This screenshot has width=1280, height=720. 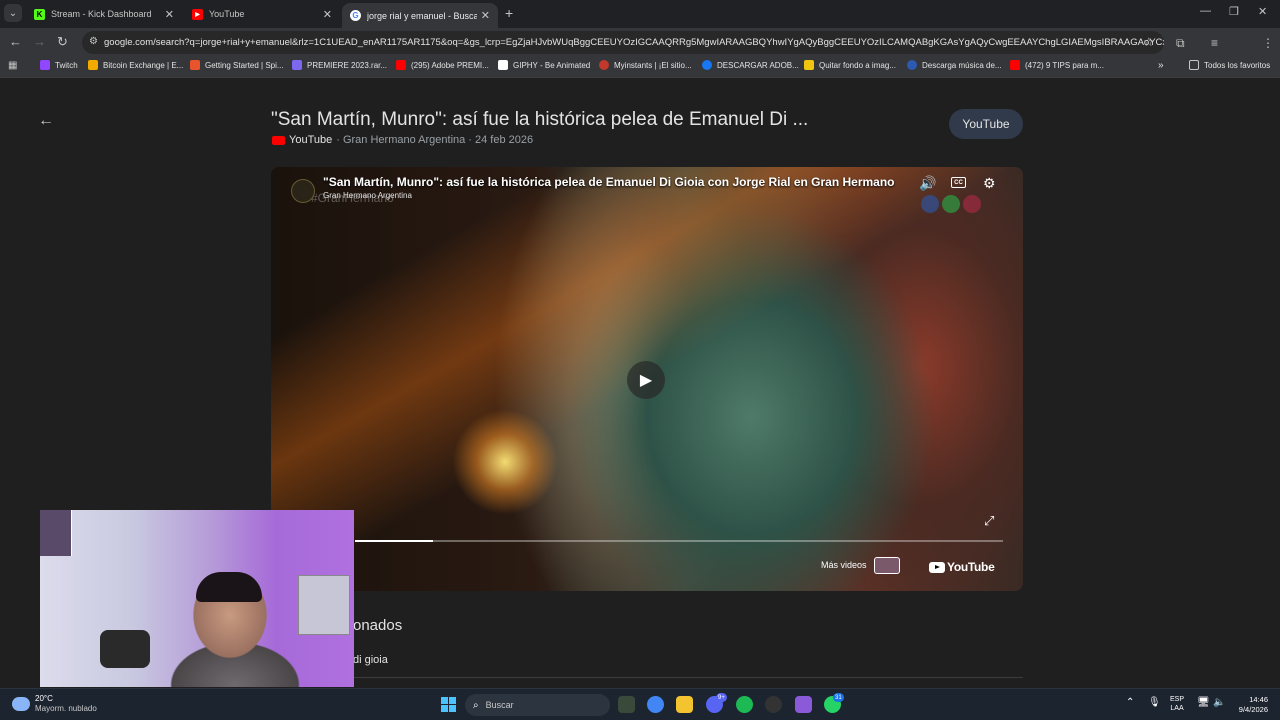 I want to click on language-indicator: ESP LAA, so click(x=1177, y=704).